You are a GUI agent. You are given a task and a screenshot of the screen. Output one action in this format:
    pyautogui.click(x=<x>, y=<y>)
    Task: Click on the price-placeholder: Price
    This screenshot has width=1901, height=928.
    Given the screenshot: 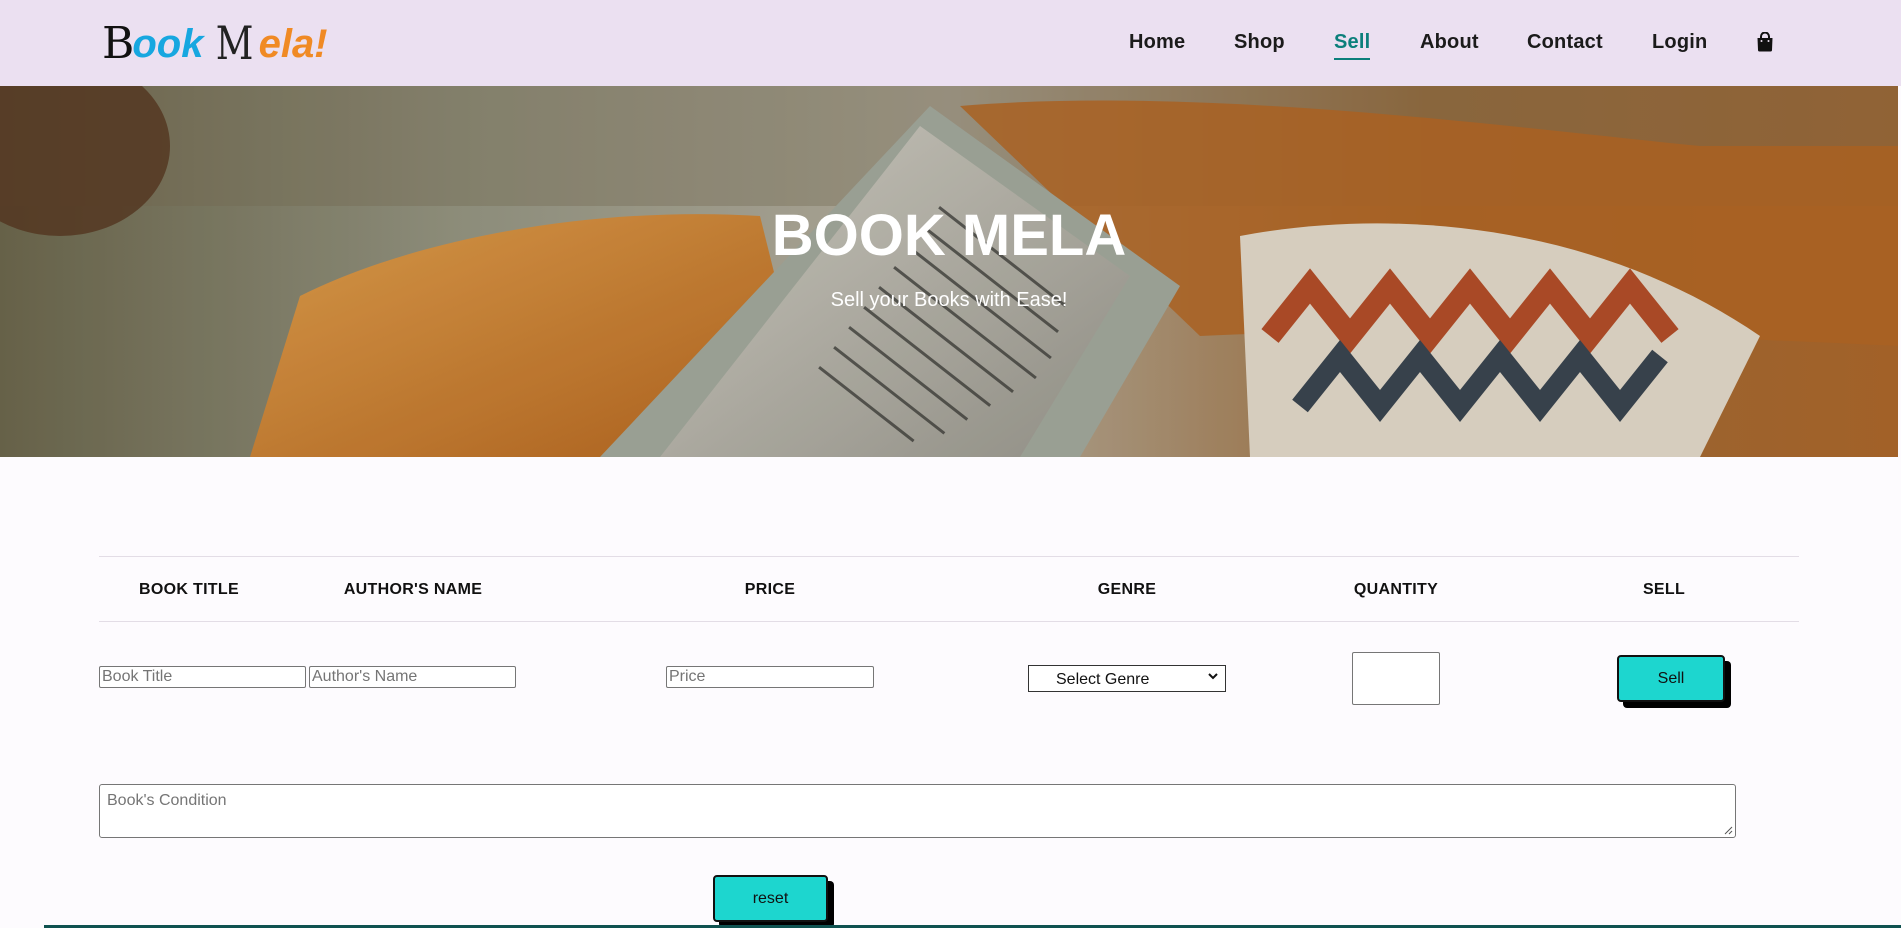 What is the action you would take?
    pyautogui.click(x=687, y=676)
    